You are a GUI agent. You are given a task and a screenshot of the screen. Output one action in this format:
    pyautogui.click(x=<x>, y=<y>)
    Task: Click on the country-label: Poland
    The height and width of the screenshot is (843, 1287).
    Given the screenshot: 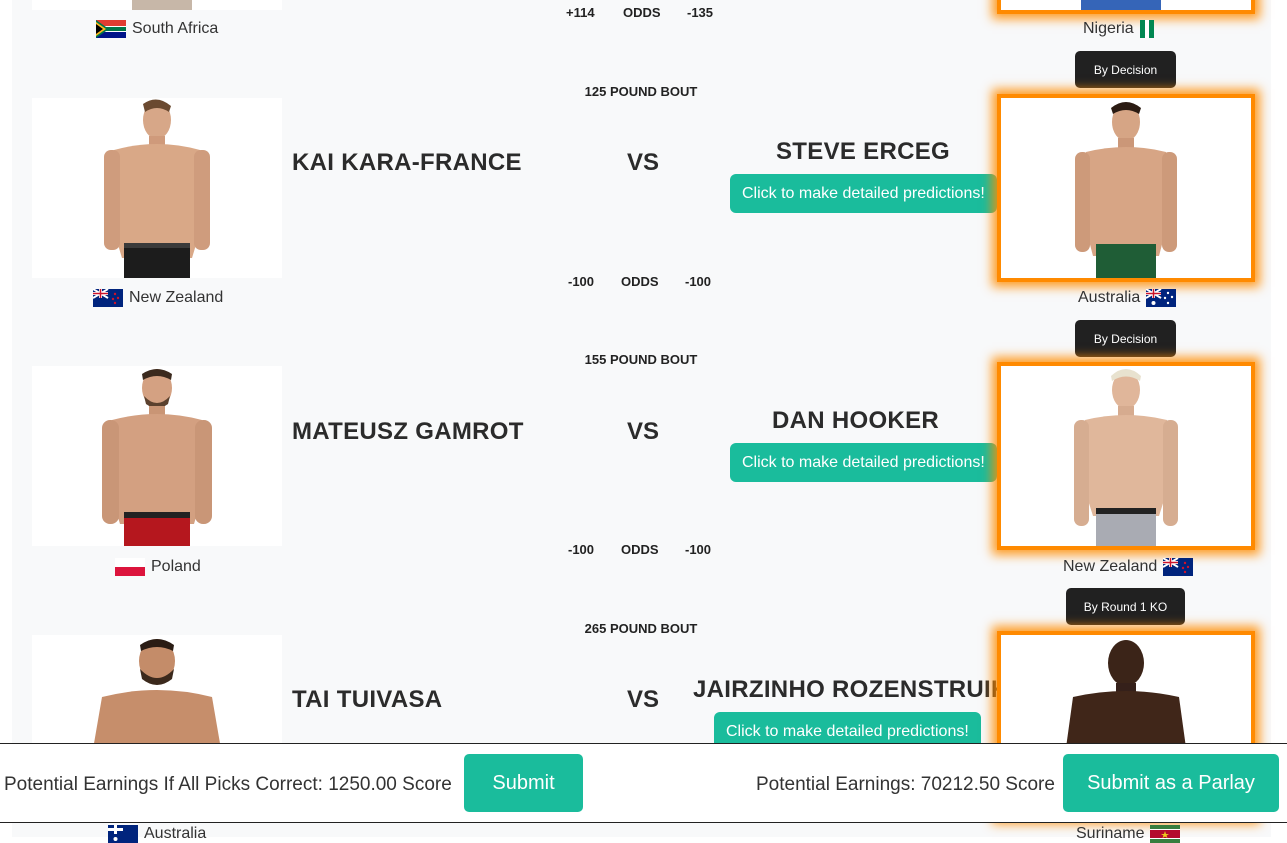 What is the action you would take?
    pyautogui.click(x=176, y=566)
    